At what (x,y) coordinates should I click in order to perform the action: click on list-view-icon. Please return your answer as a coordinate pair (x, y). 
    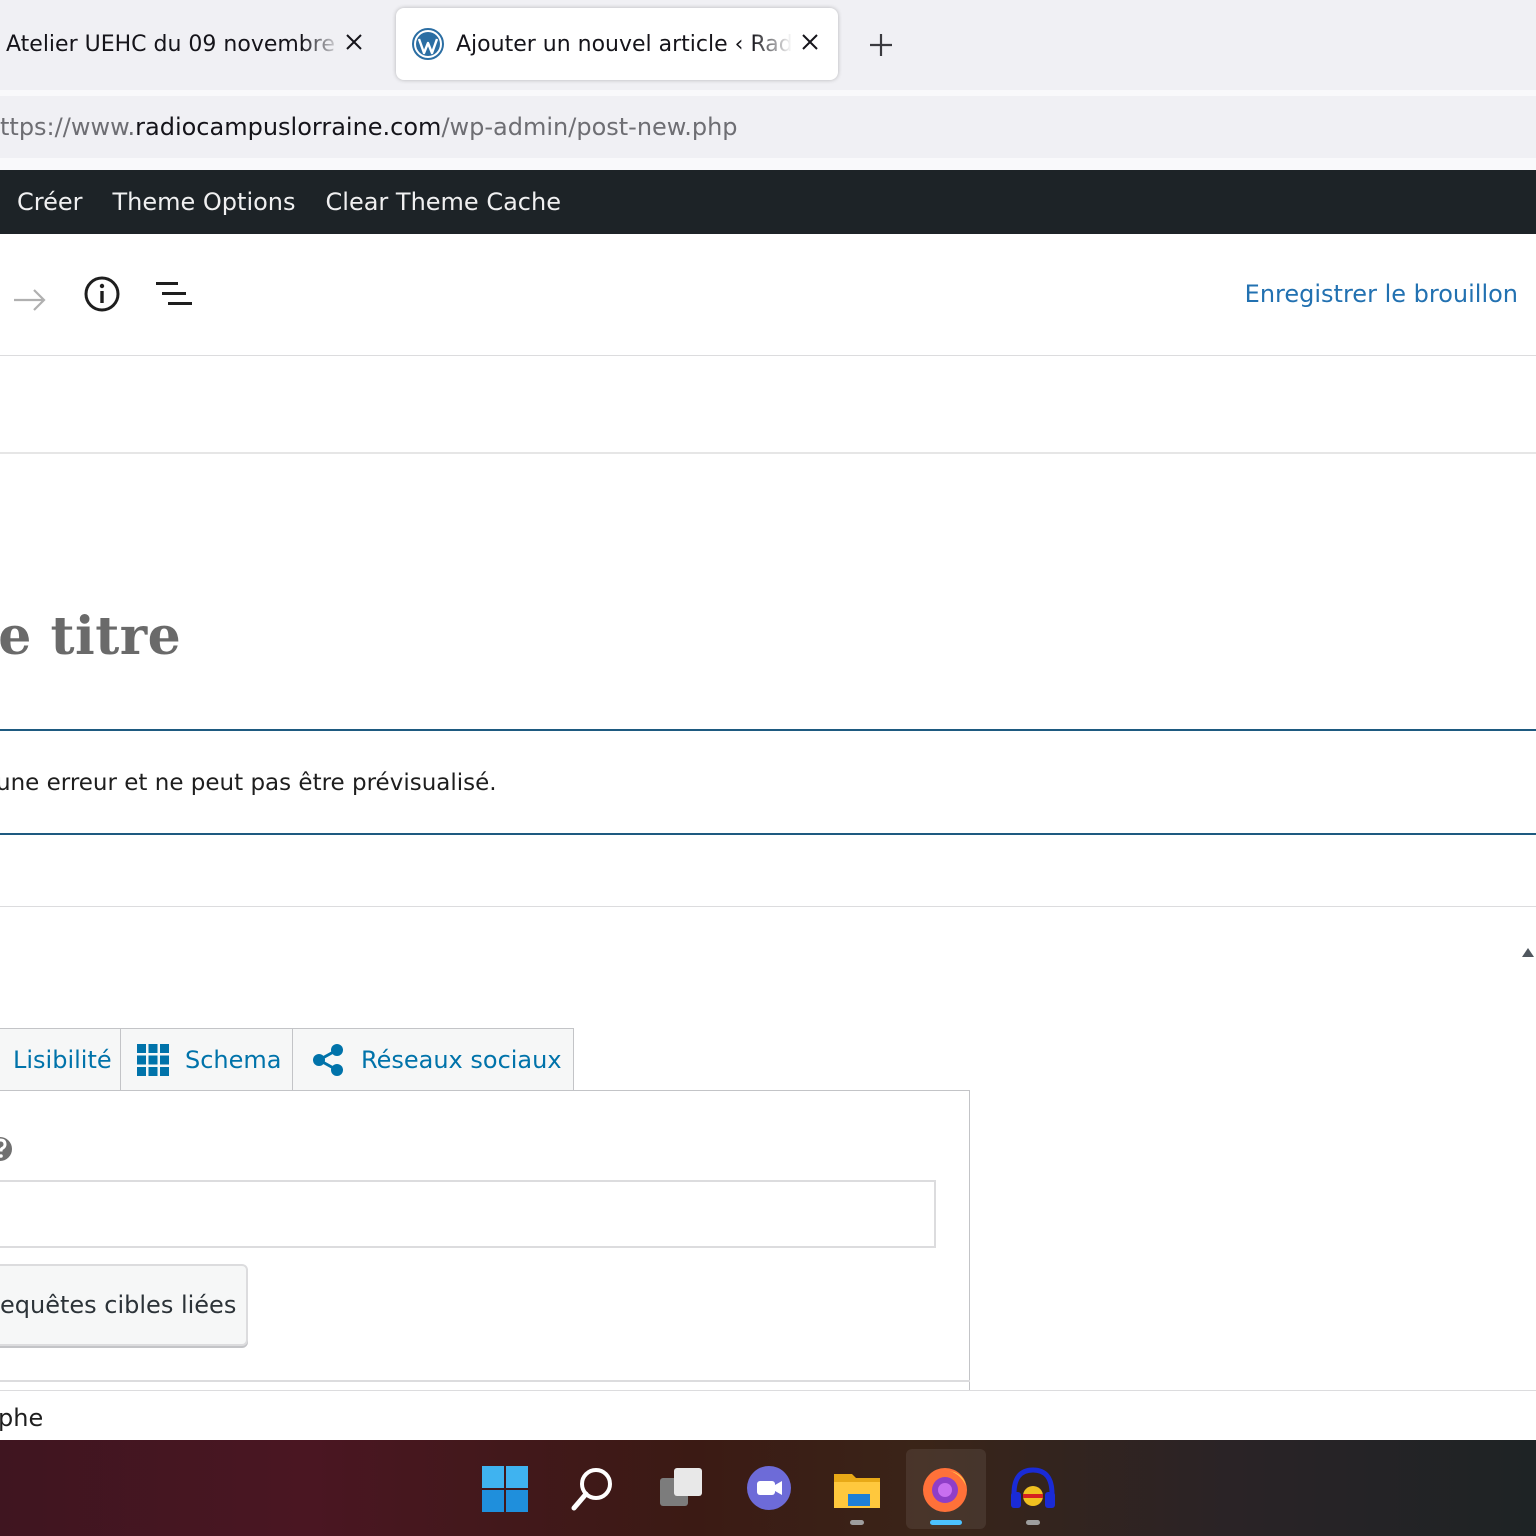
    Looking at the image, I should click on (174, 294).